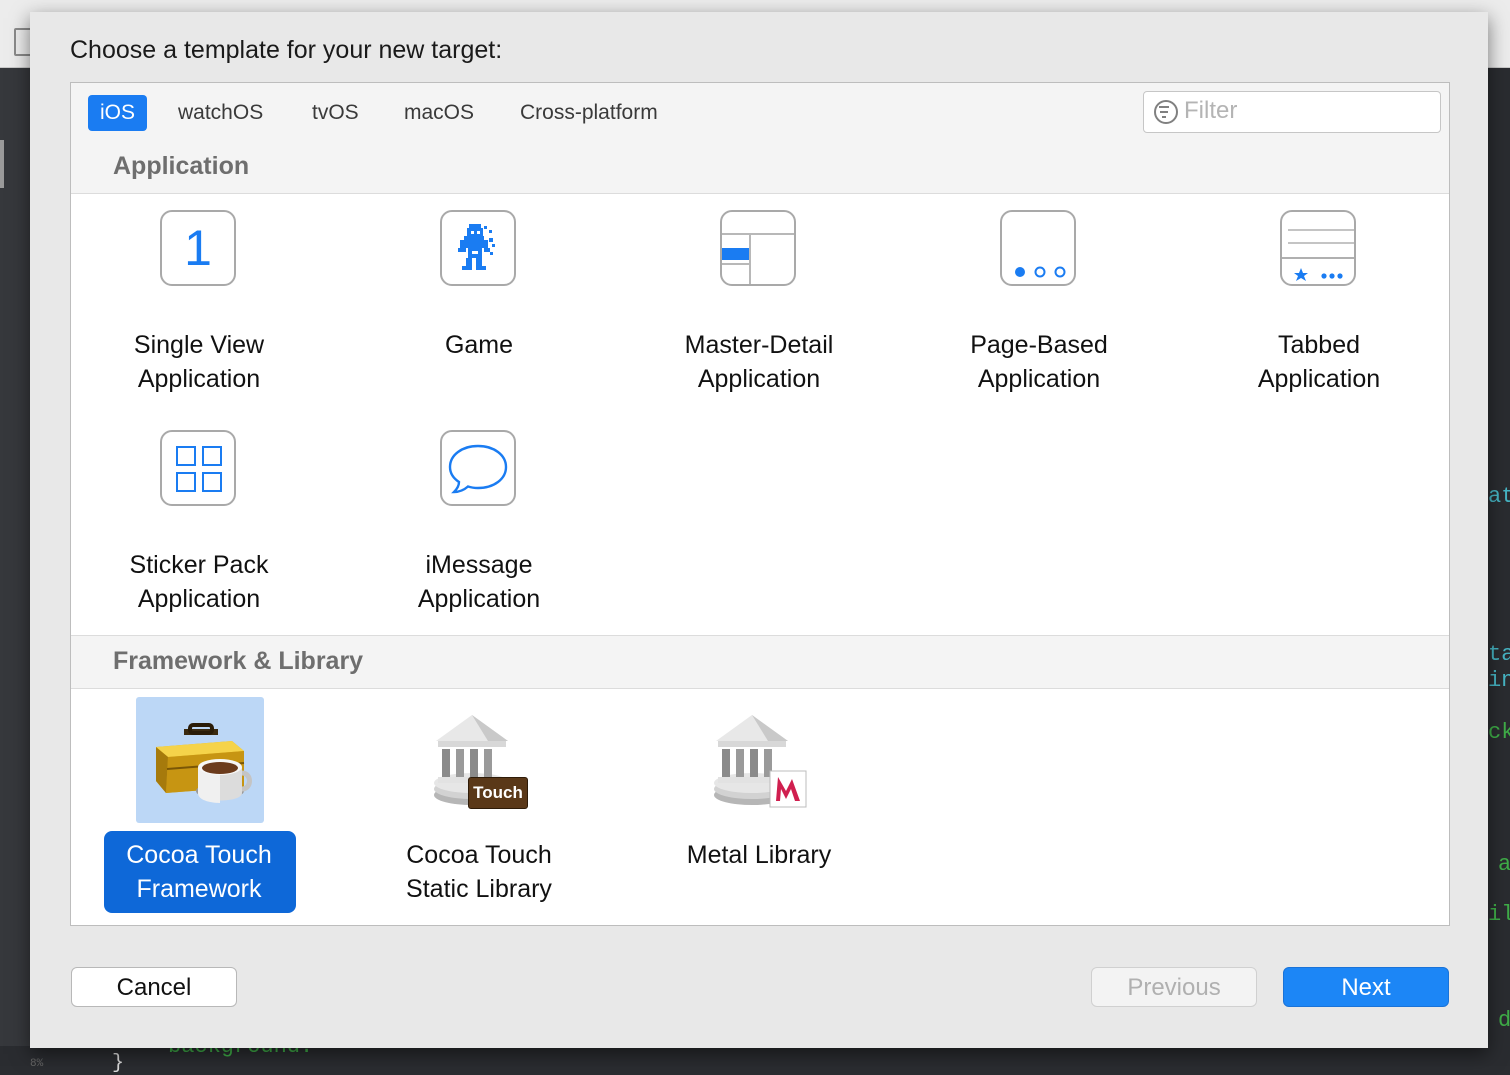 This screenshot has height=1075, width=1510. Describe the element at coordinates (37, 1064) in the screenshot. I see `line-number: 8%` at that location.